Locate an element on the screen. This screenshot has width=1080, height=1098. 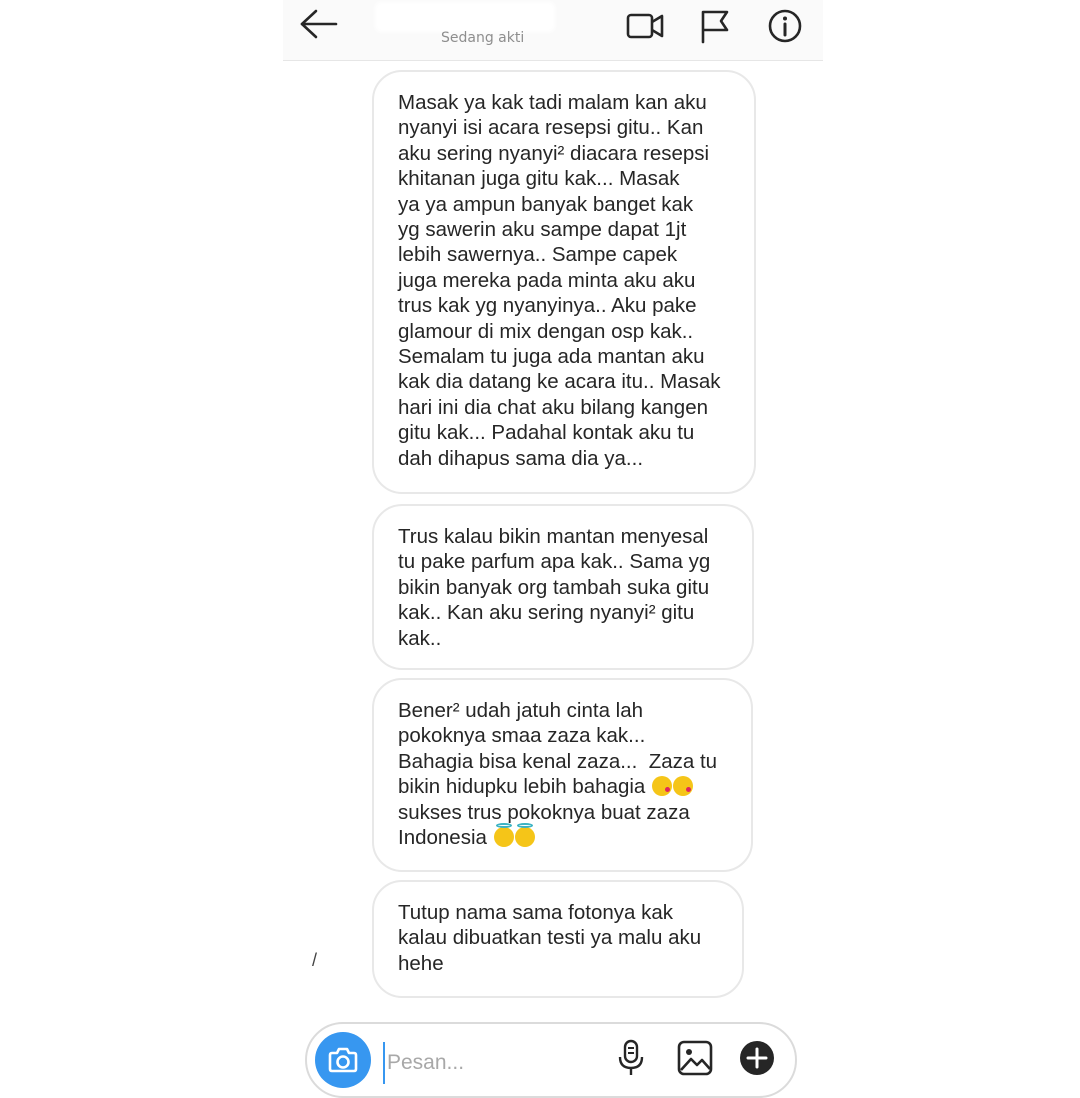
redacted-username is located at coordinates (465, 17).